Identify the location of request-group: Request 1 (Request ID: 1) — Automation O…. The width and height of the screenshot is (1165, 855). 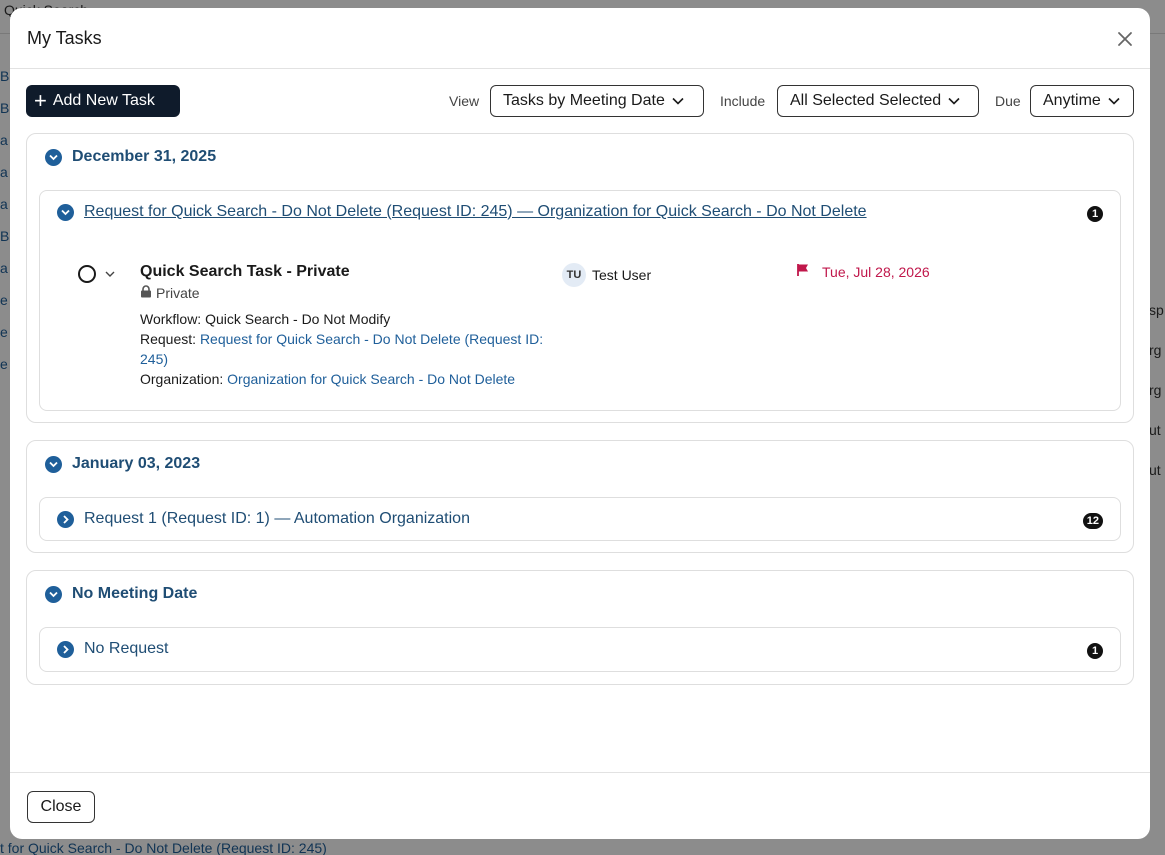
(580, 519).